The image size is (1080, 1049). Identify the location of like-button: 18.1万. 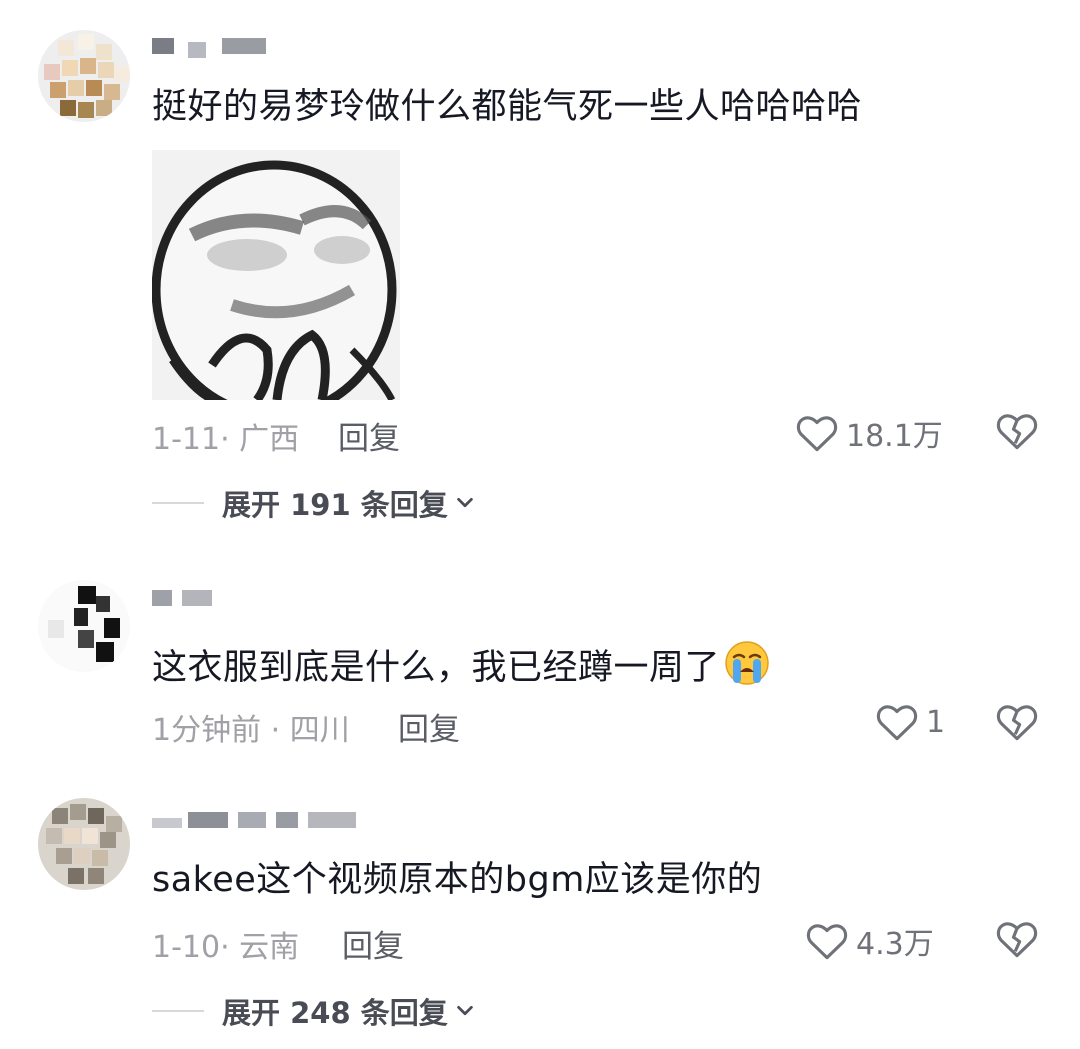
(869, 433).